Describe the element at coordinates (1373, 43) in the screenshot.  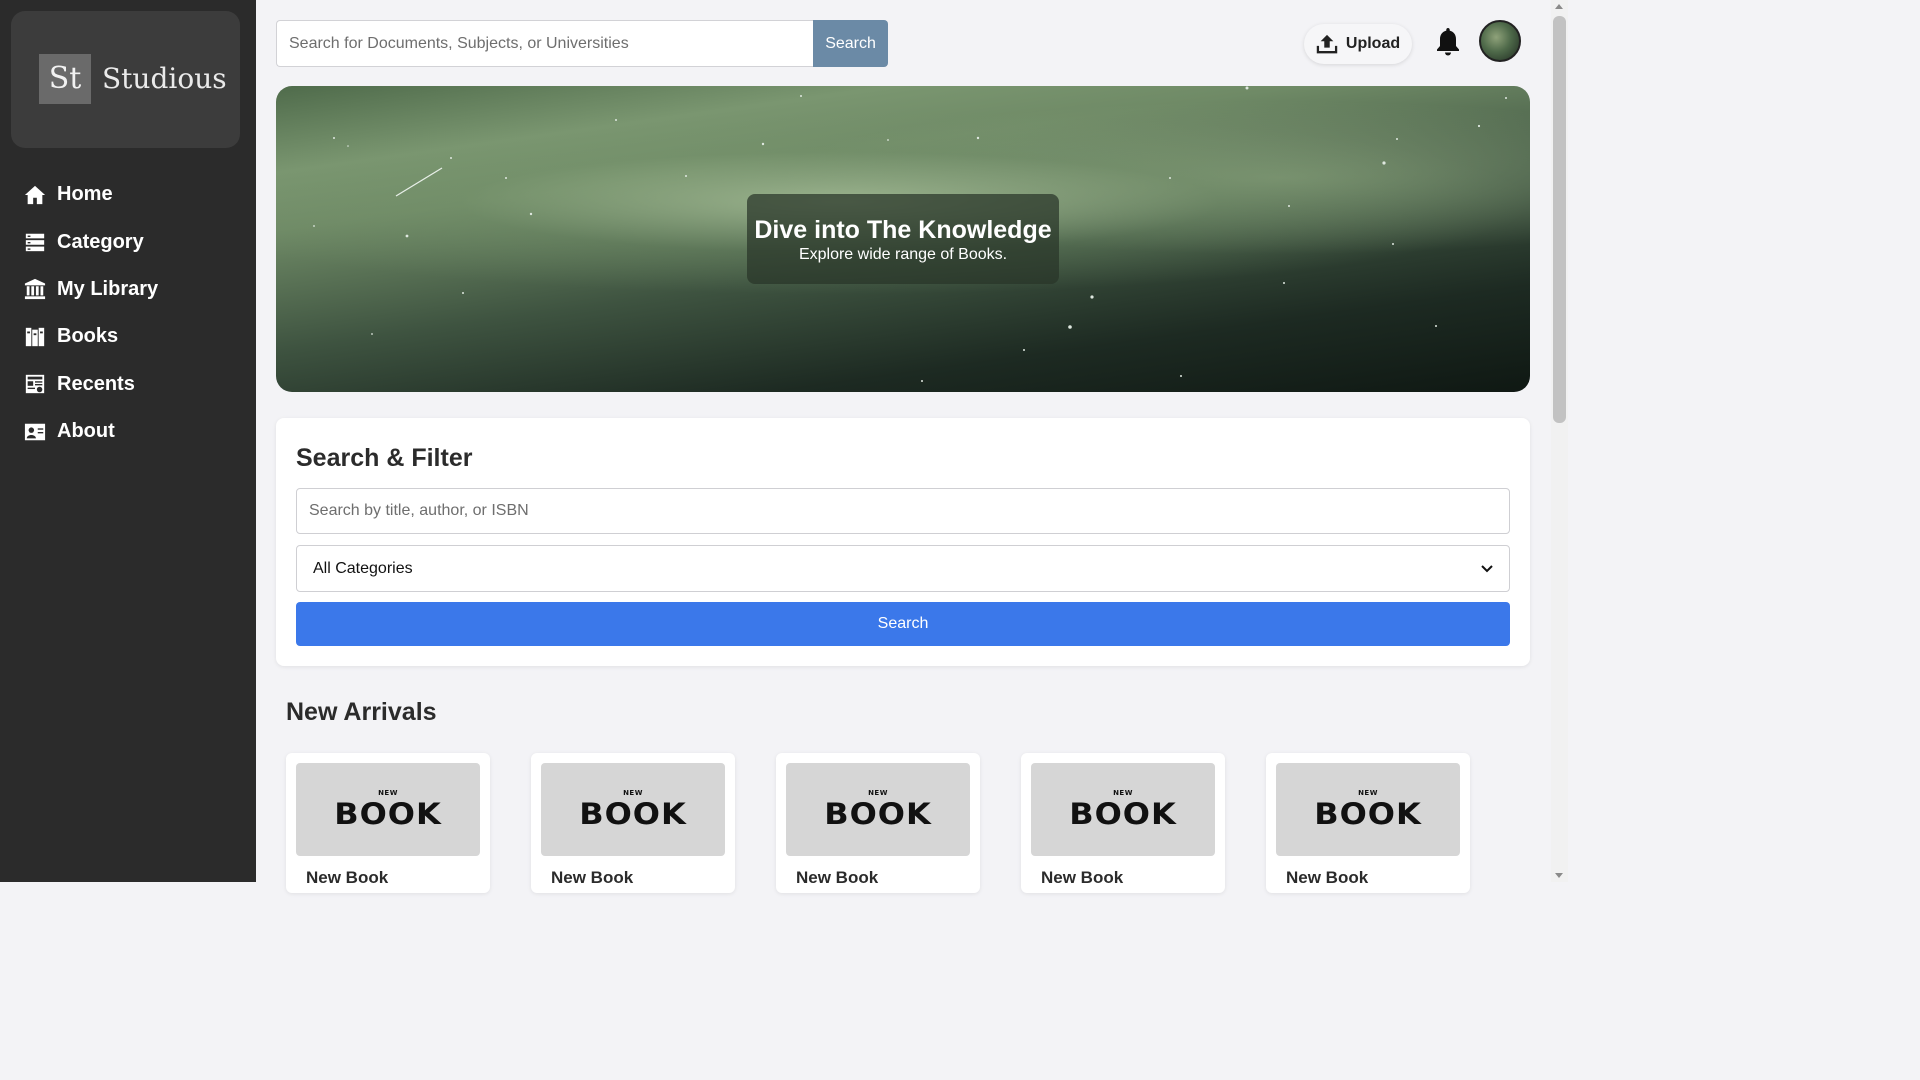
I see `upload-label: Upload` at that location.